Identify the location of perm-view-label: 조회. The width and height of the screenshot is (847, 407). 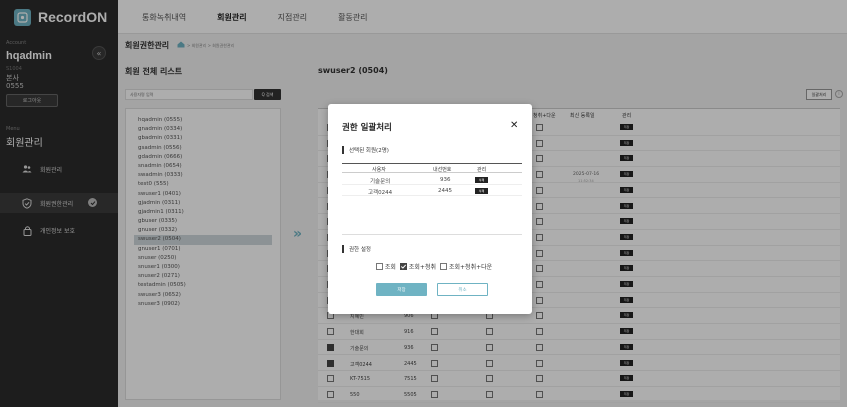
(390, 267).